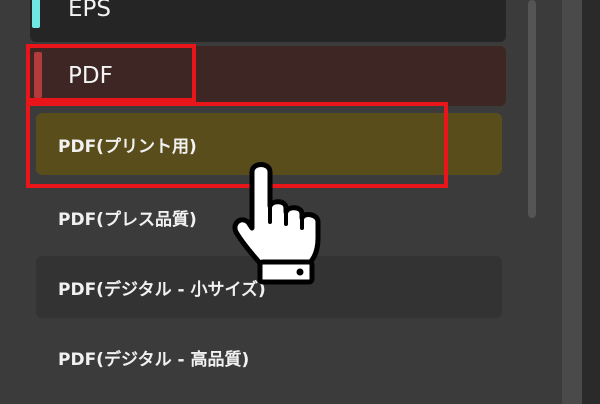 Image resolution: width=600 pixels, height=404 pixels. What do you see at coordinates (276, 223) in the screenshot?
I see `pointing-hand-icon` at bounding box center [276, 223].